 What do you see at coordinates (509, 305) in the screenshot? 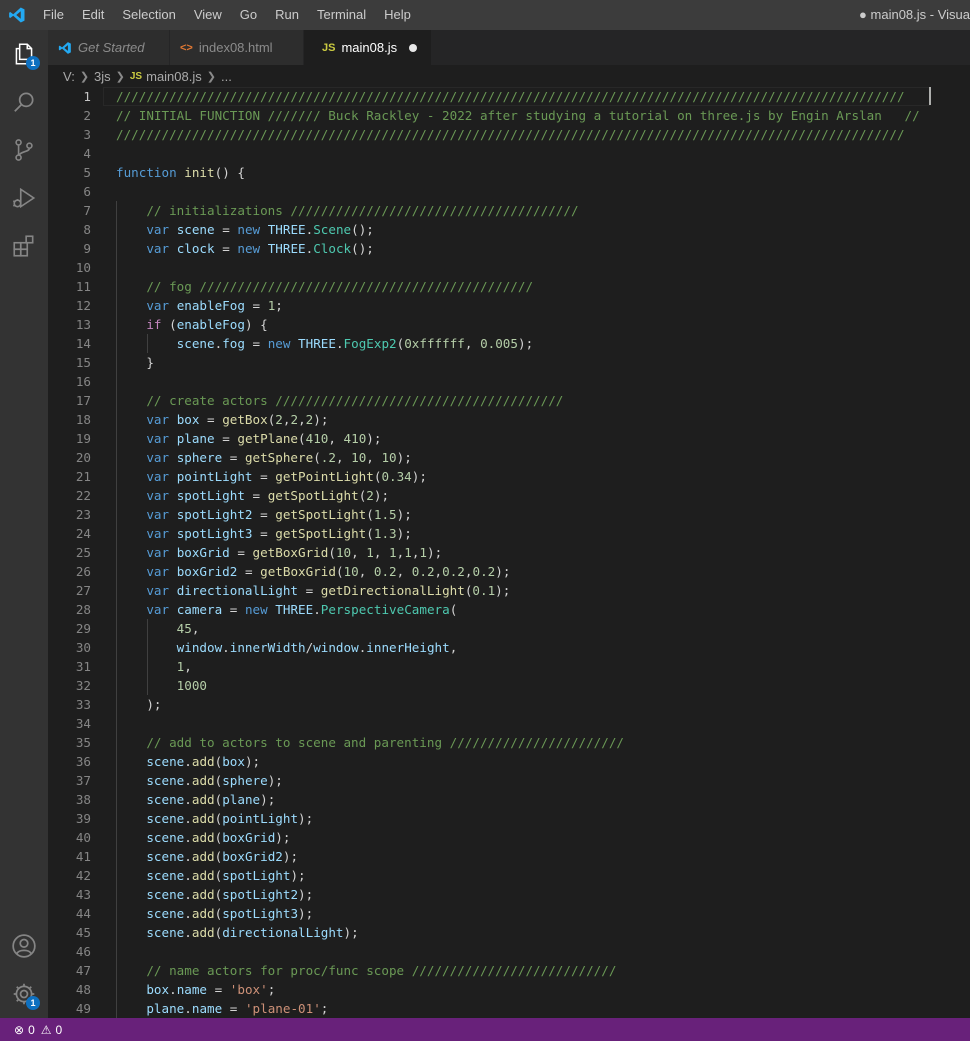
I see `code-line: 12 var enableFog = 1;` at bounding box center [509, 305].